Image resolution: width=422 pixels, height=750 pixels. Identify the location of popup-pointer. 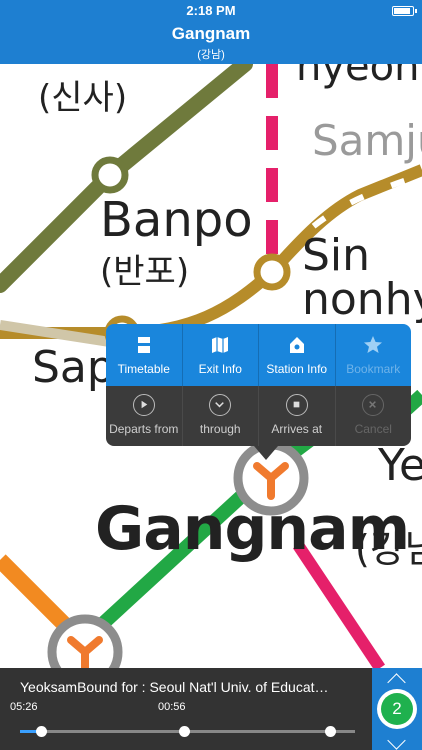
(266, 453).